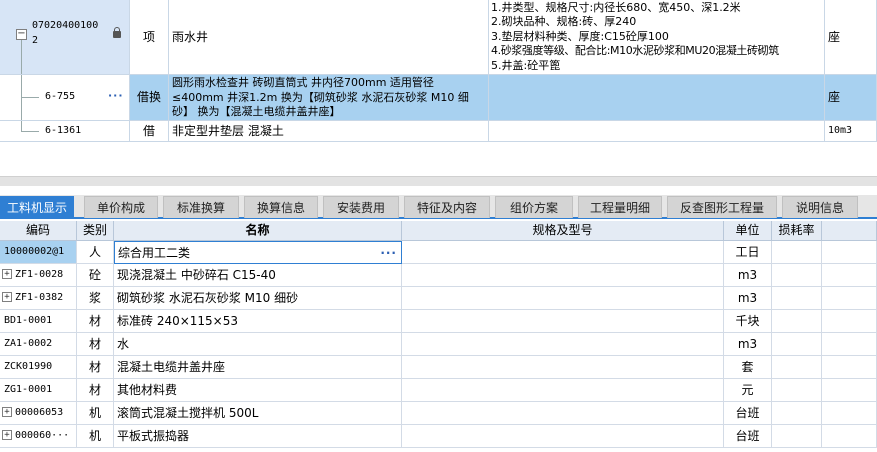 Image resolution: width=877 pixels, height=452 pixels. I want to click on code-cell: 10000002@1, so click(38, 252).